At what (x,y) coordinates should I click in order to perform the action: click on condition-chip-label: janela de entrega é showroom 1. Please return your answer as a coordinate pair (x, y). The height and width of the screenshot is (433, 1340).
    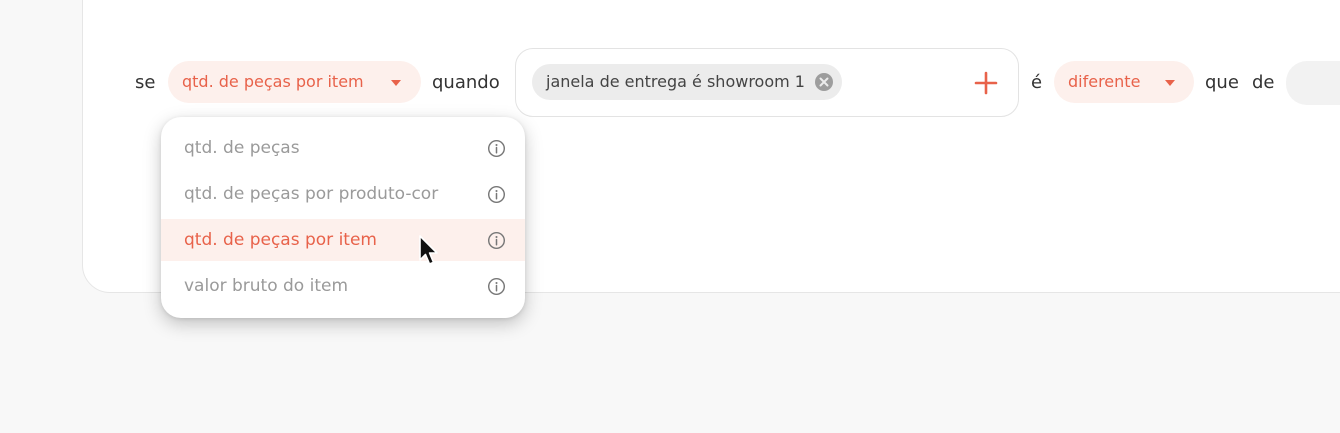
    Looking at the image, I should click on (675, 81).